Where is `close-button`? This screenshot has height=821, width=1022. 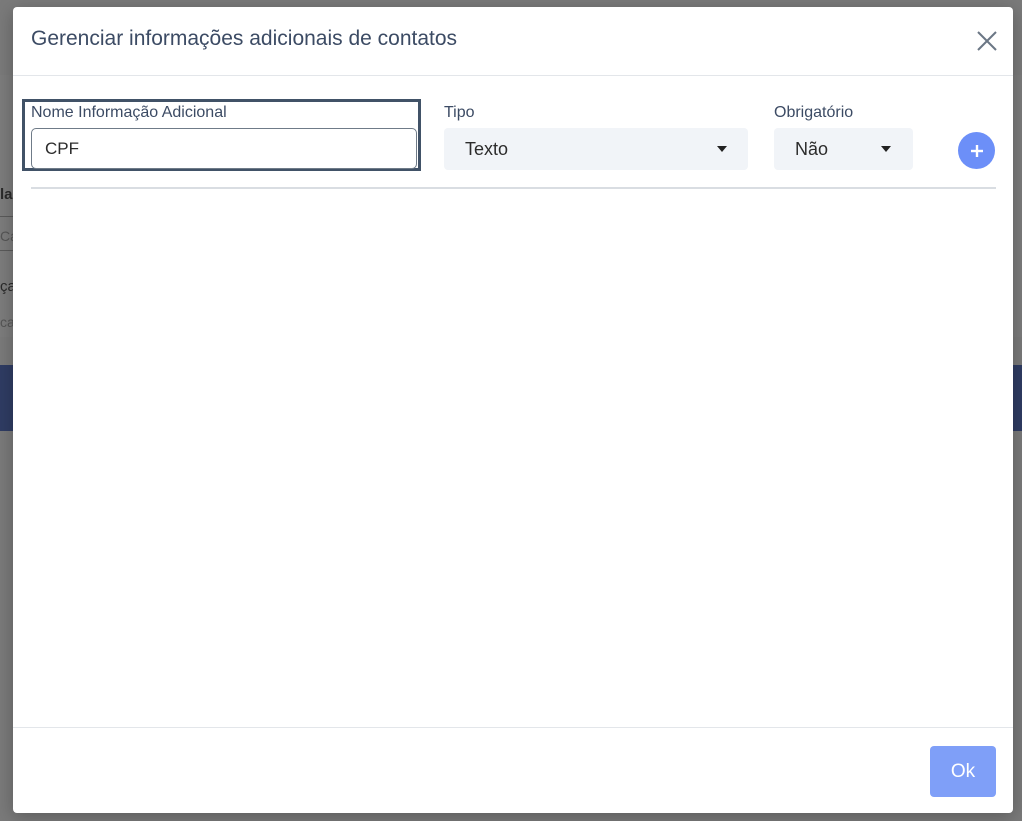 close-button is located at coordinates (987, 41).